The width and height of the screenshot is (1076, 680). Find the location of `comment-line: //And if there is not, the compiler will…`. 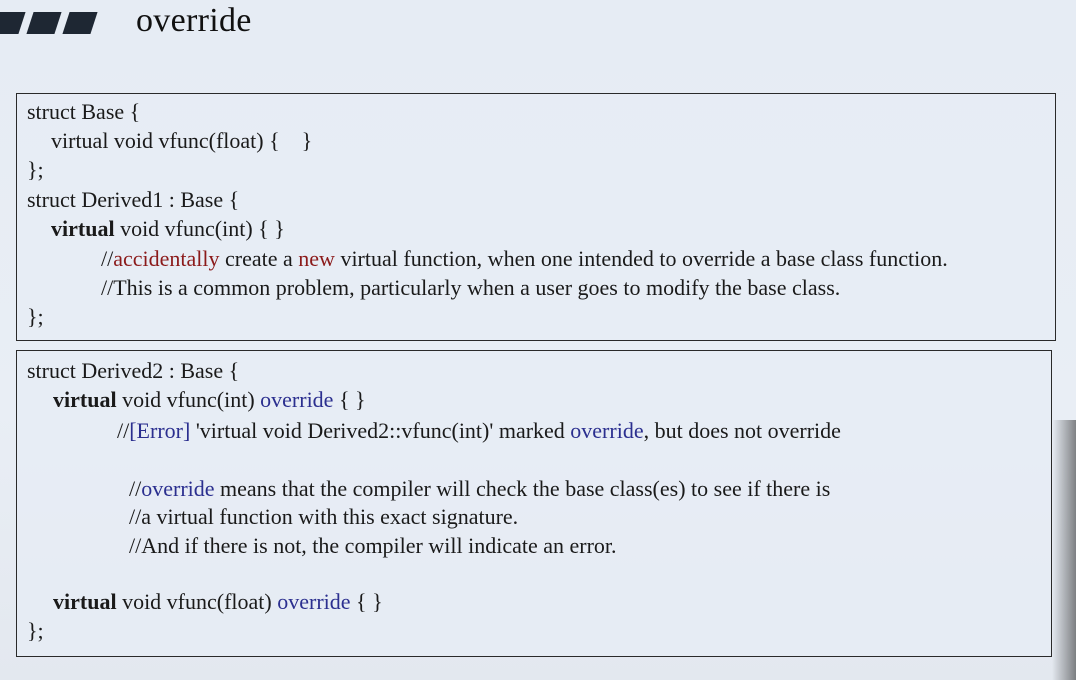

comment-line: //And if there is not, the compiler will… is located at coordinates (373, 545).